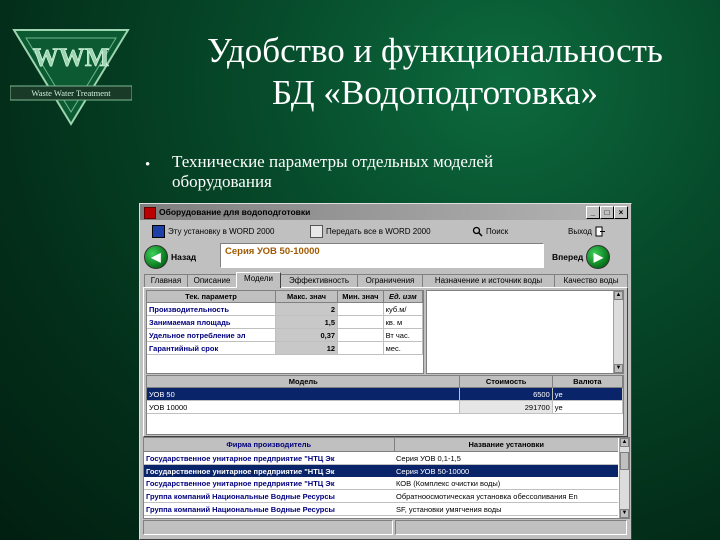  Describe the element at coordinates (285, 309) in the screenshot. I see `table-row: Производительность 2 куб.м/` at that location.